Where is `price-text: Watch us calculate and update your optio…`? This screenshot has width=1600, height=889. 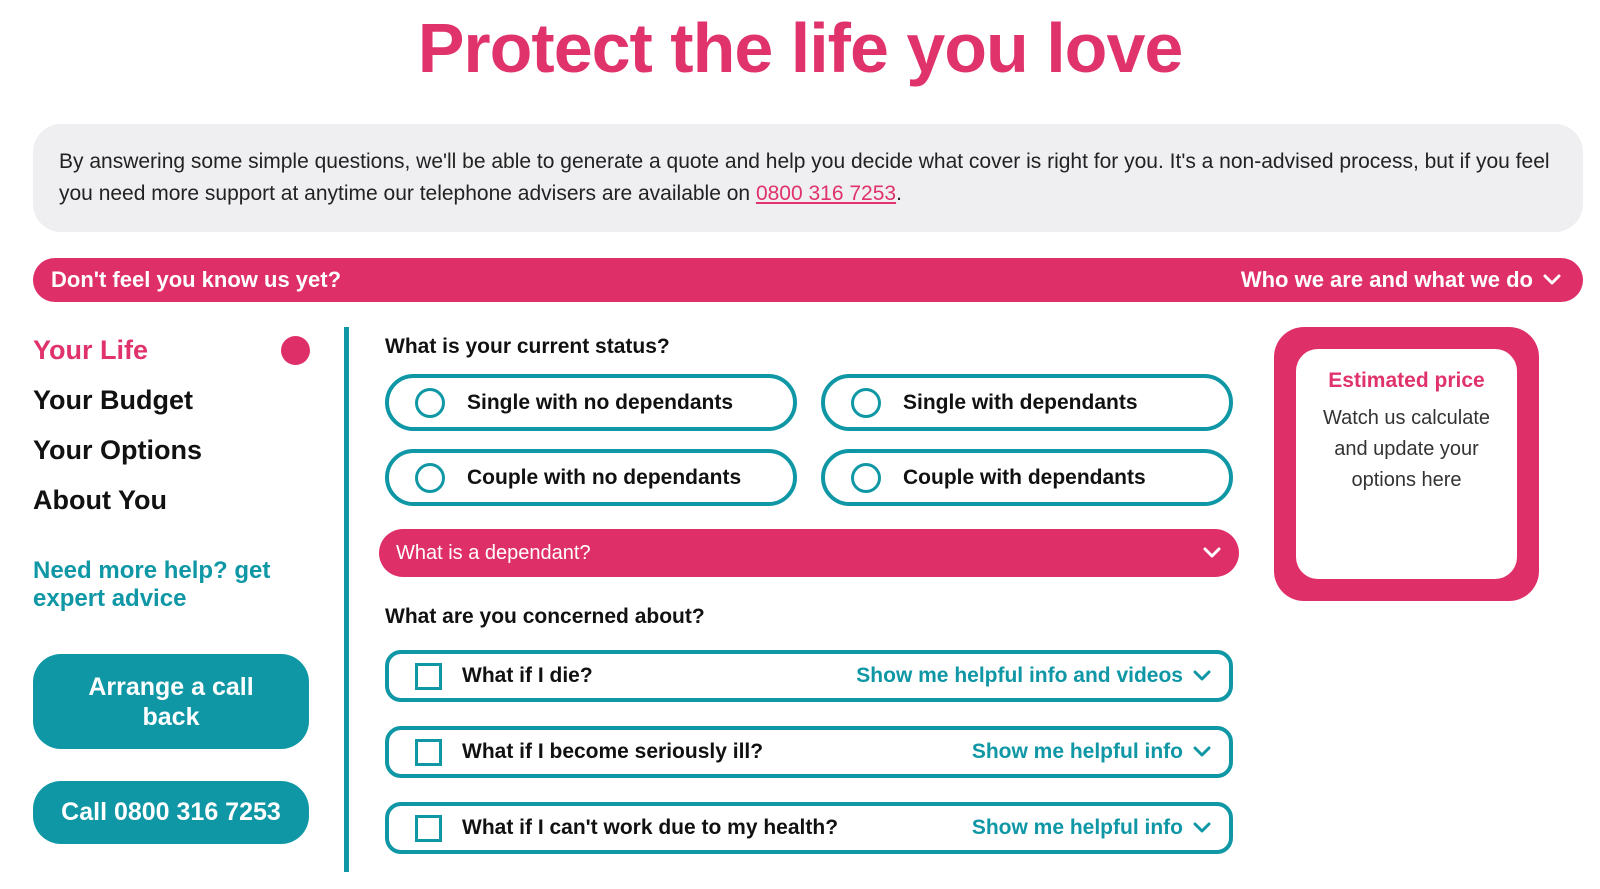
price-text: Watch us calculate and update your optio… is located at coordinates (1406, 449).